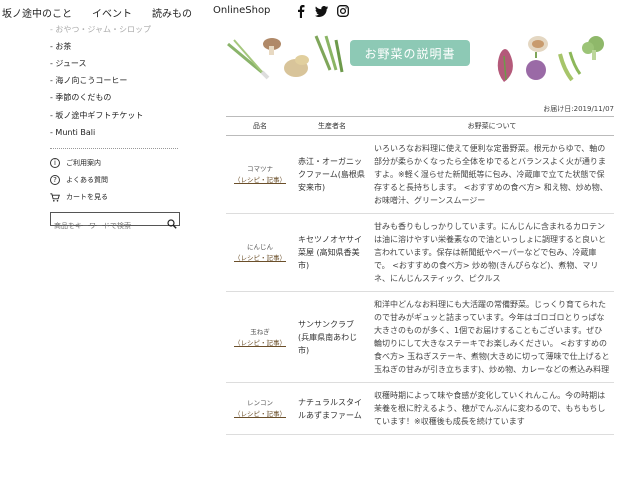 The width and height of the screenshot is (640, 480). Describe the element at coordinates (172, 221) in the screenshot. I see `search-icon` at that location.